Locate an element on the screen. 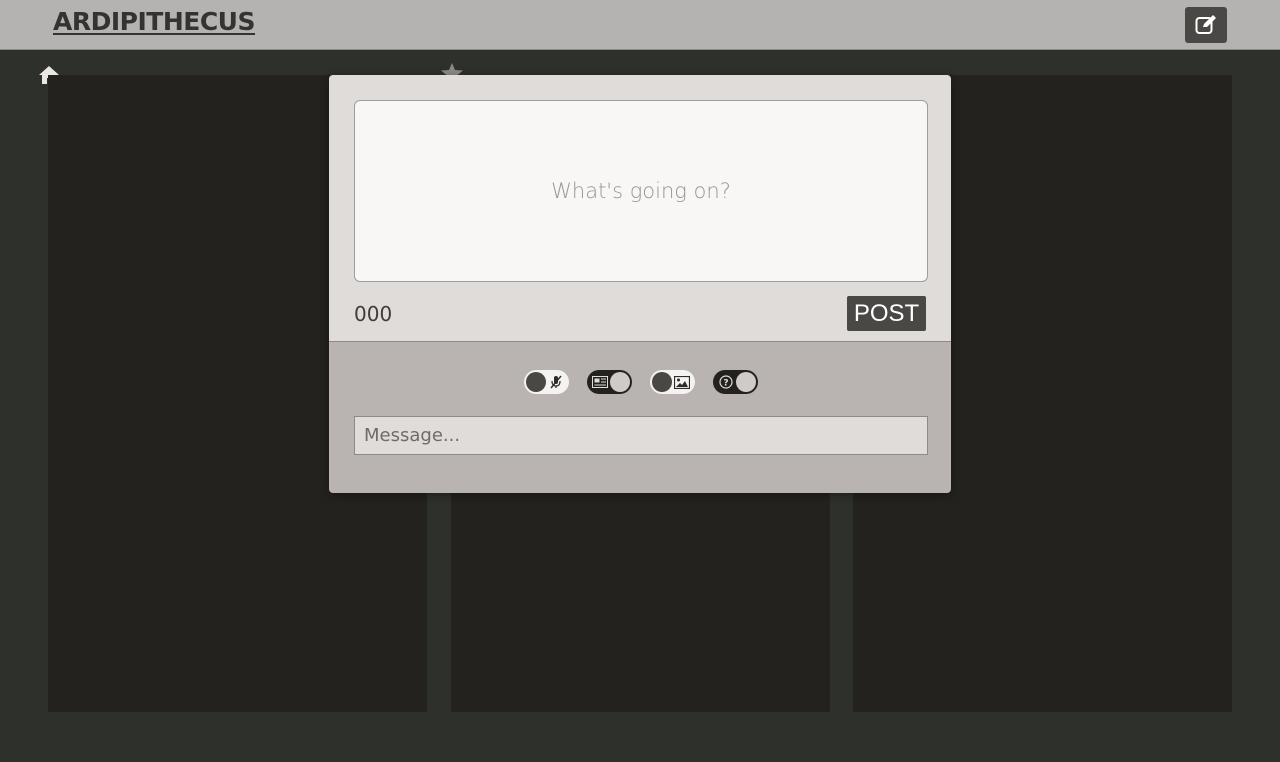 The image size is (1280, 762). app-logo: ARDIPITHECUS is located at coordinates (154, 21).